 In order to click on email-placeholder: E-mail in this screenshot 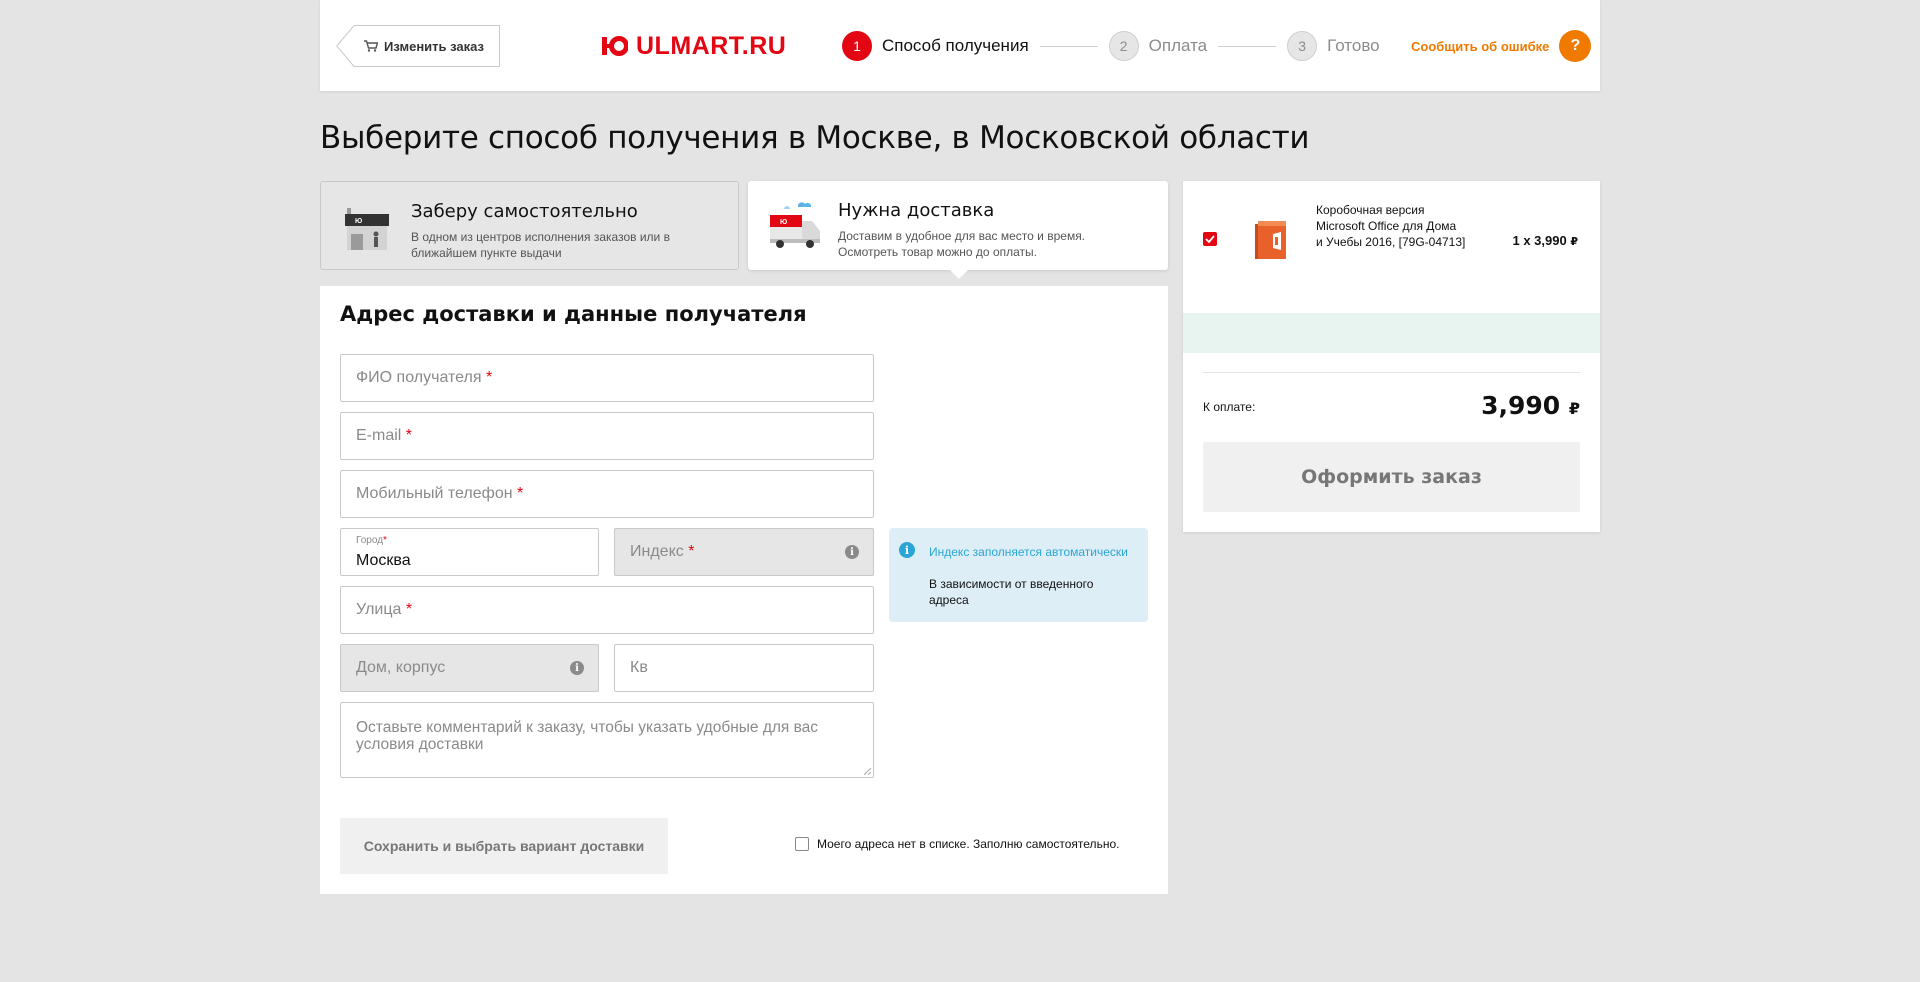, I will do `click(379, 435)`.